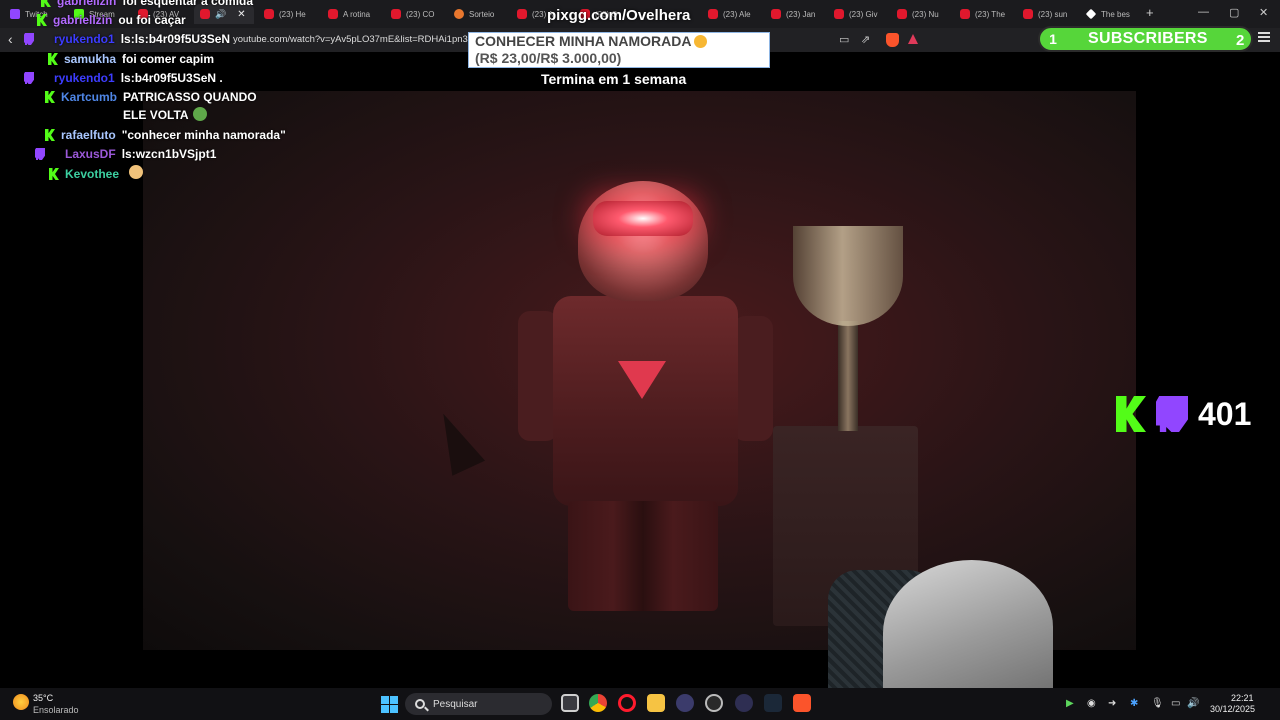 The height and width of the screenshot is (720, 1280). I want to click on brave-icon, so click(802, 703).